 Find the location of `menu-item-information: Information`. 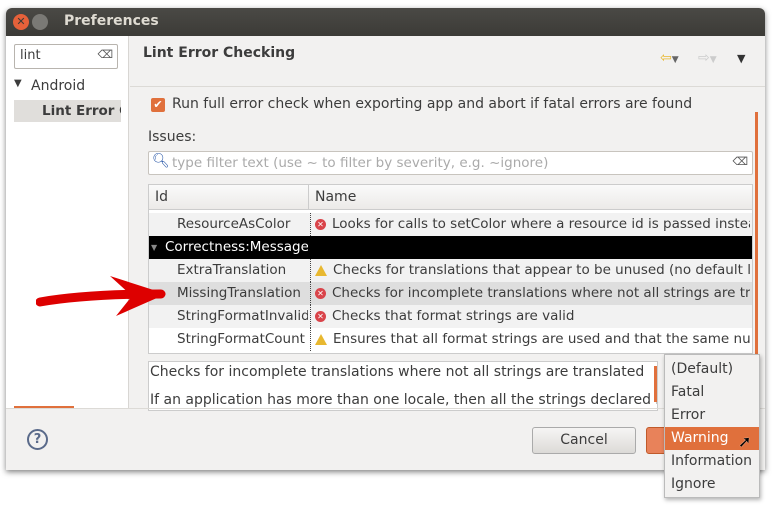

menu-item-information: Information is located at coordinates (712, 461).